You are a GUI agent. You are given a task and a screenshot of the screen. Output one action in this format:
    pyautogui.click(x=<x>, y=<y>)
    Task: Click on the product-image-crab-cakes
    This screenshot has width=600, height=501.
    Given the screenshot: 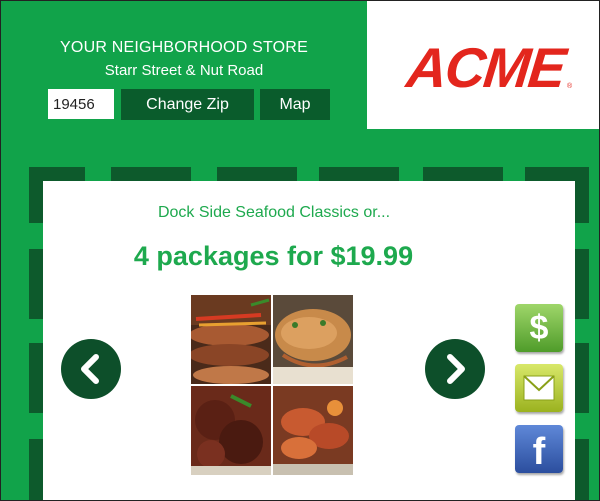 What is the action you would take?
    pyautogui.click(x=231, y=430)
    